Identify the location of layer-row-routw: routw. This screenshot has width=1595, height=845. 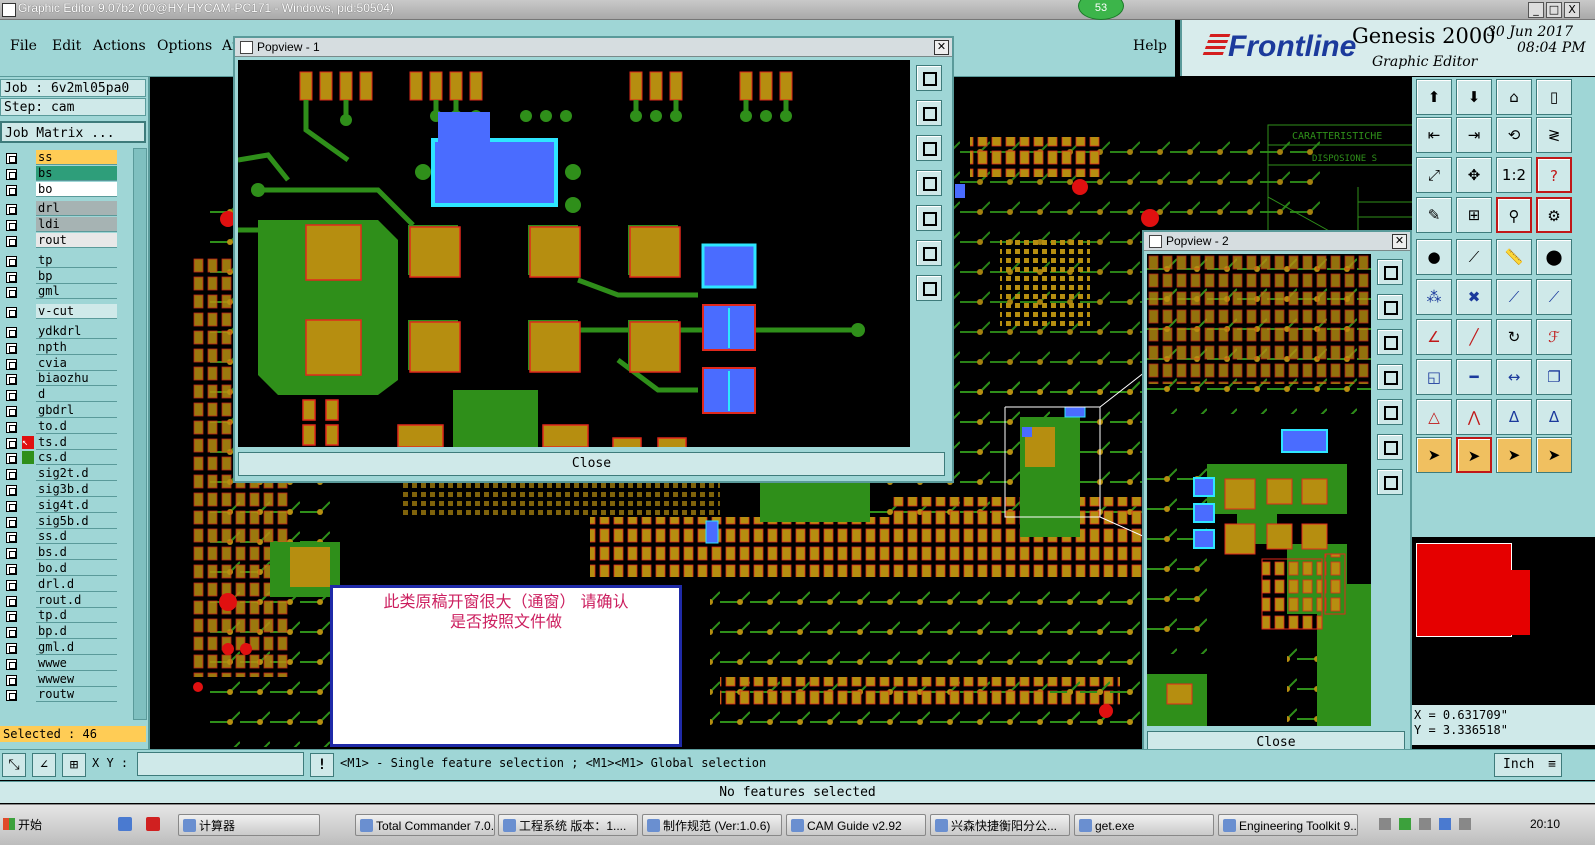
(60, 695).